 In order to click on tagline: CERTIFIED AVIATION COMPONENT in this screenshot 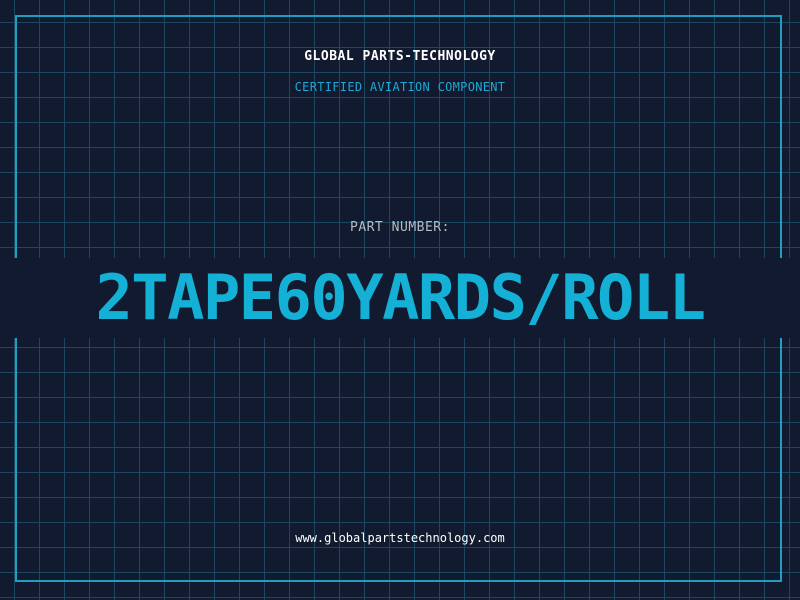, I will do `click(400, 87)`.